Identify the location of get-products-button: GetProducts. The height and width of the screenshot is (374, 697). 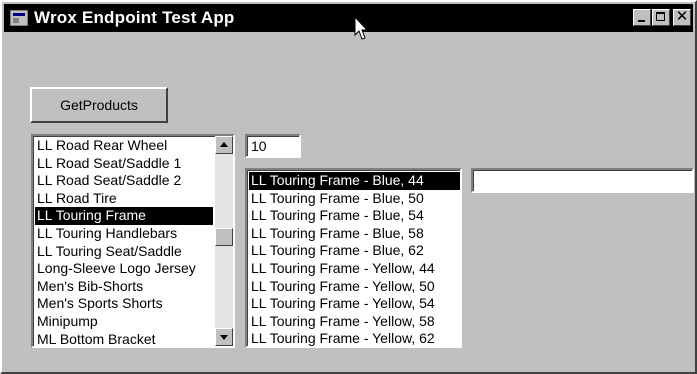
(99, 105).